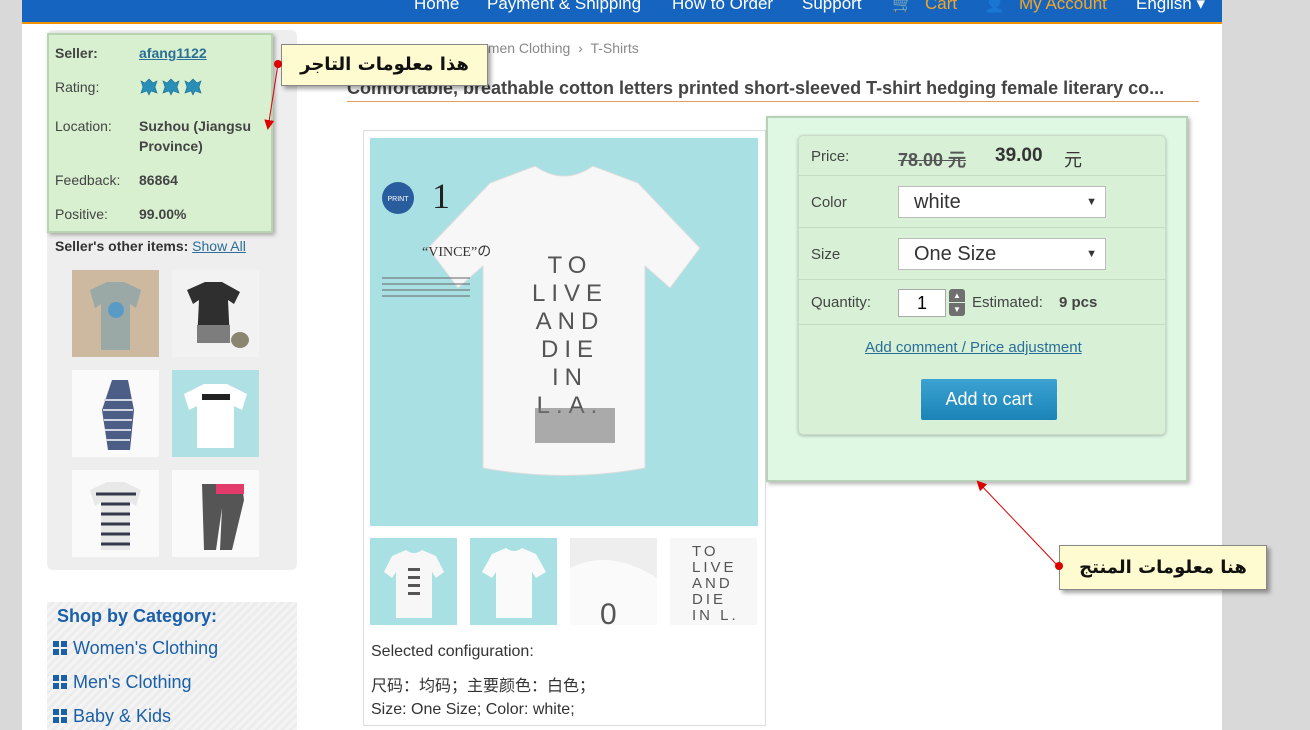 Image resolution: width=1310 pixels, height=730 pixels. What do you see at coordinates (384, 65) in the screenshot?
I see `seller-info-annotation: هذا معلومات التاجر` at bounding box center [384, 65].